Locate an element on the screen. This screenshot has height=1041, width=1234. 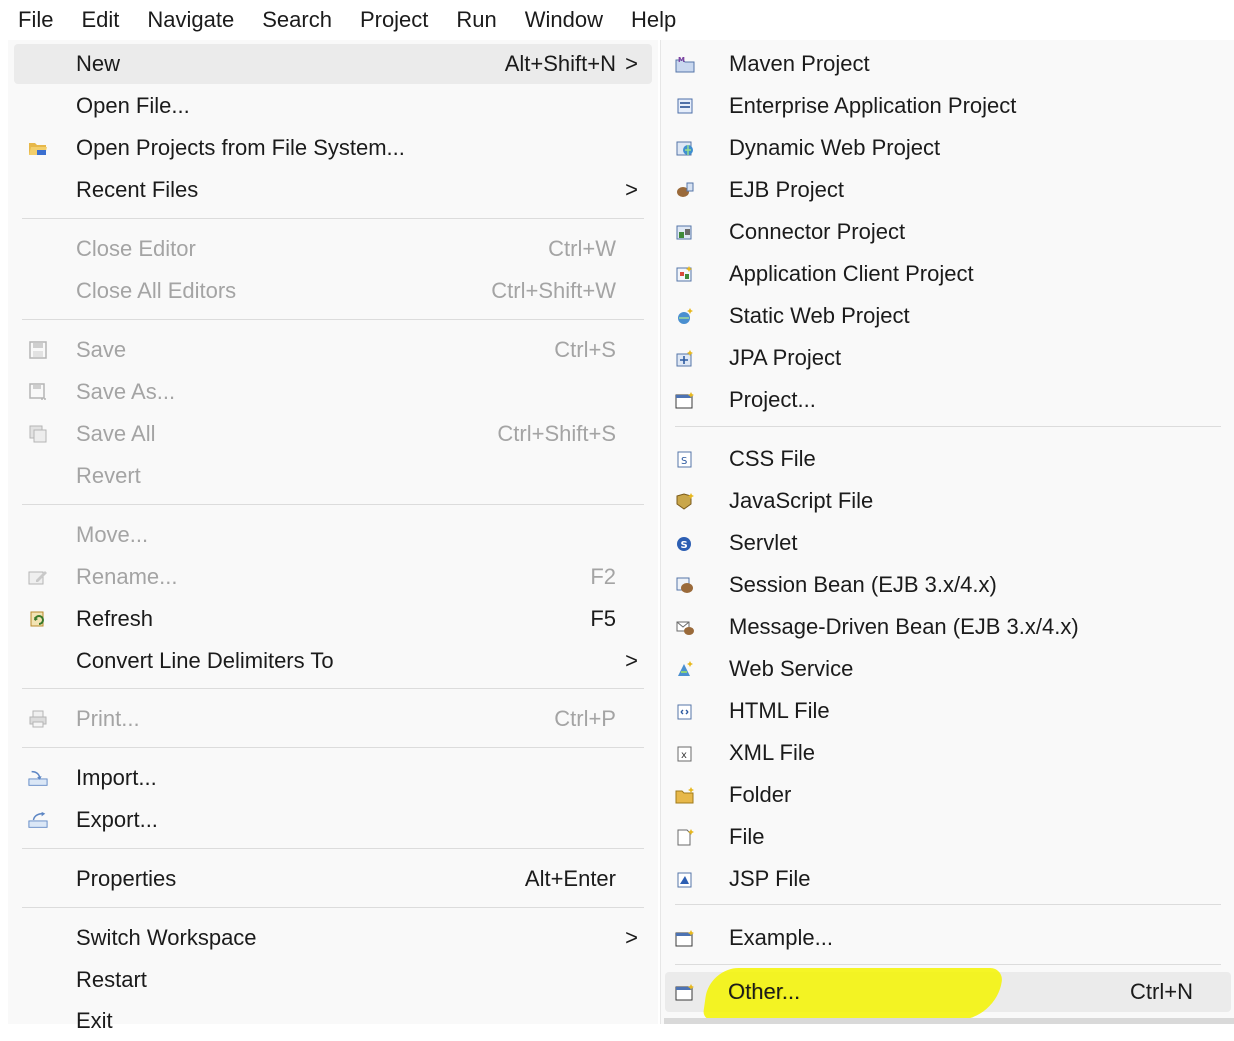
file-icon is located at coordinates (685, 837).